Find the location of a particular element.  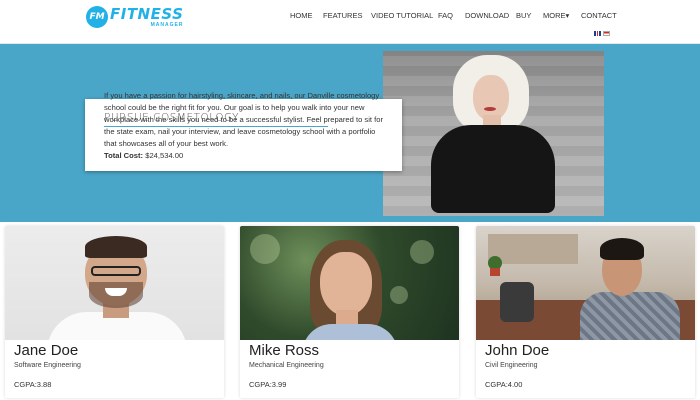

logo-tagline: MANAGER is located at coordinates (167, 24).